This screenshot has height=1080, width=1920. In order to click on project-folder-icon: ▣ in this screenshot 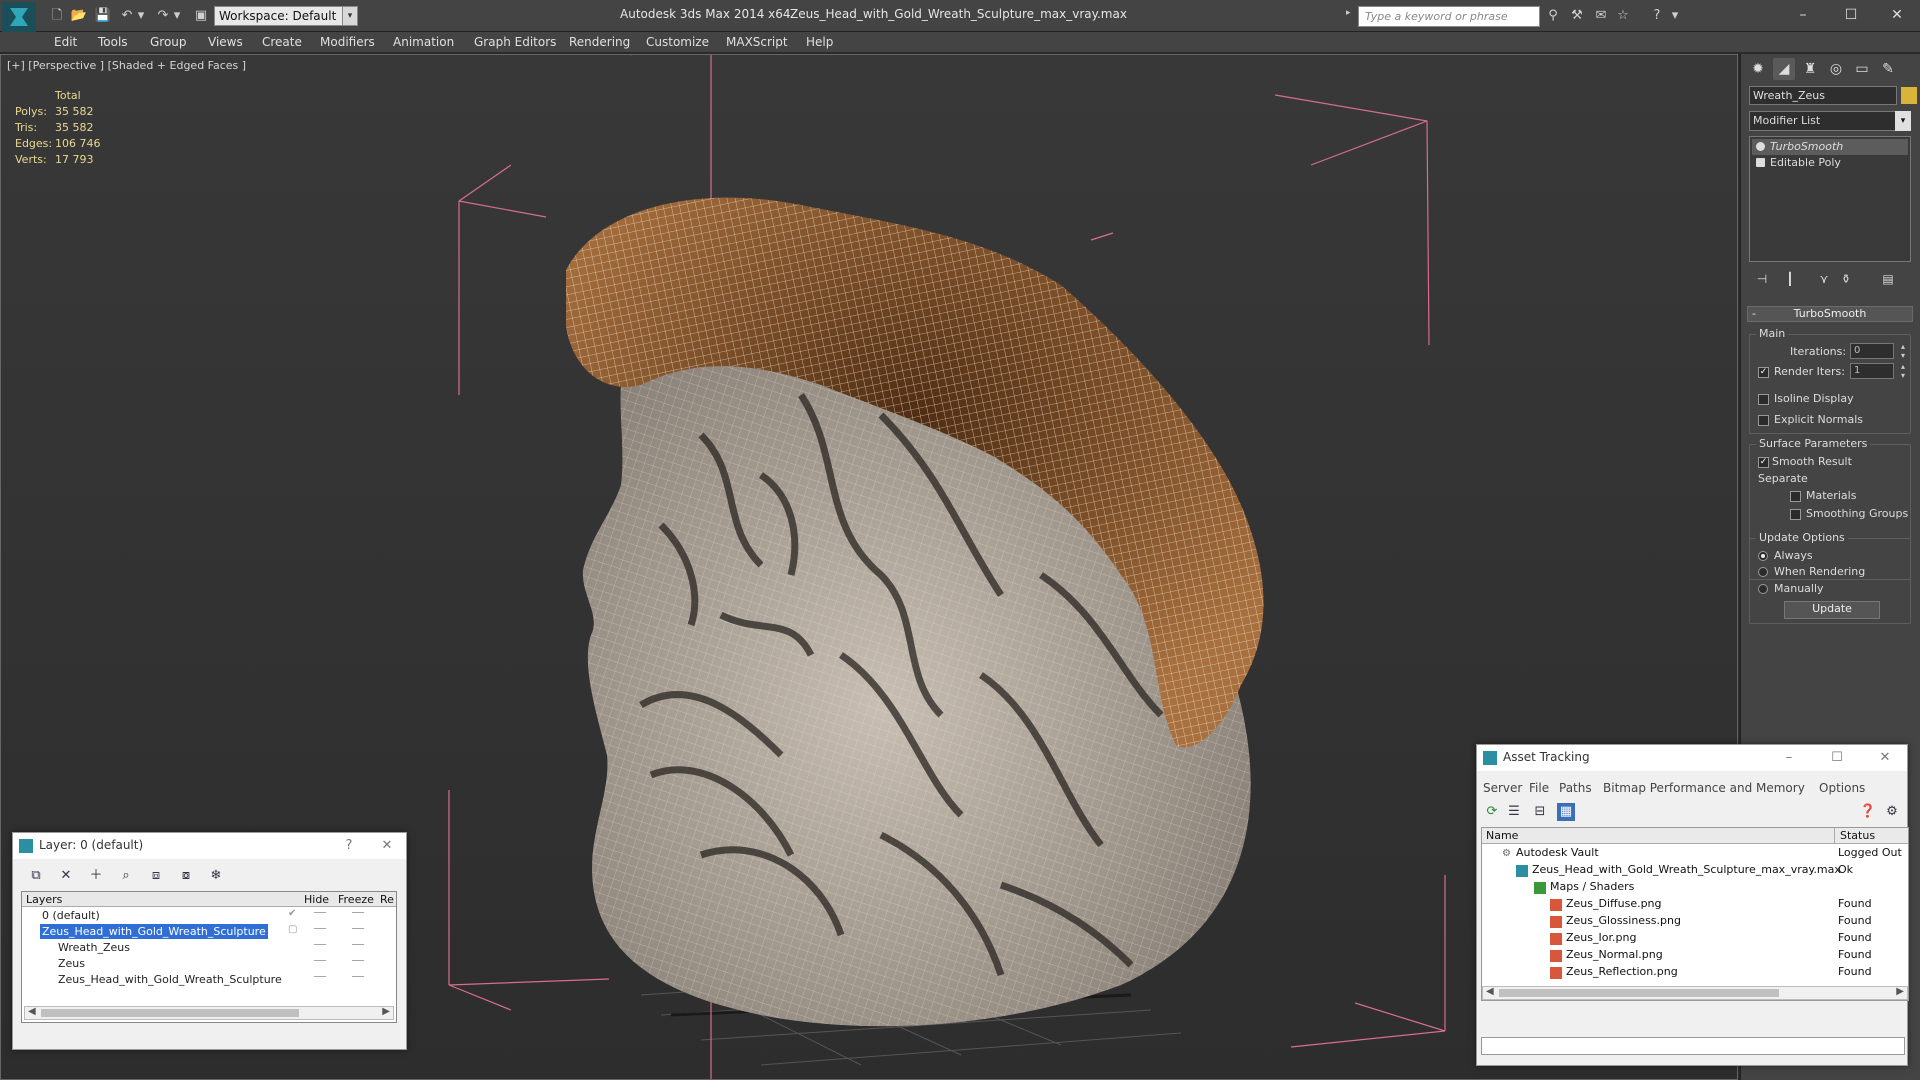, I will do `click(201, 16)`.